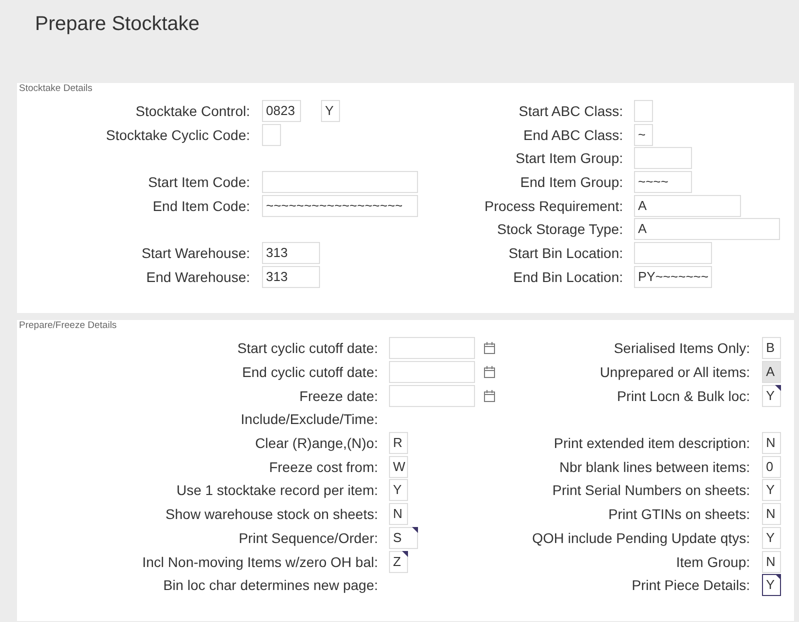  I want to click on field-label: End Item Code:, so click(201, 206).